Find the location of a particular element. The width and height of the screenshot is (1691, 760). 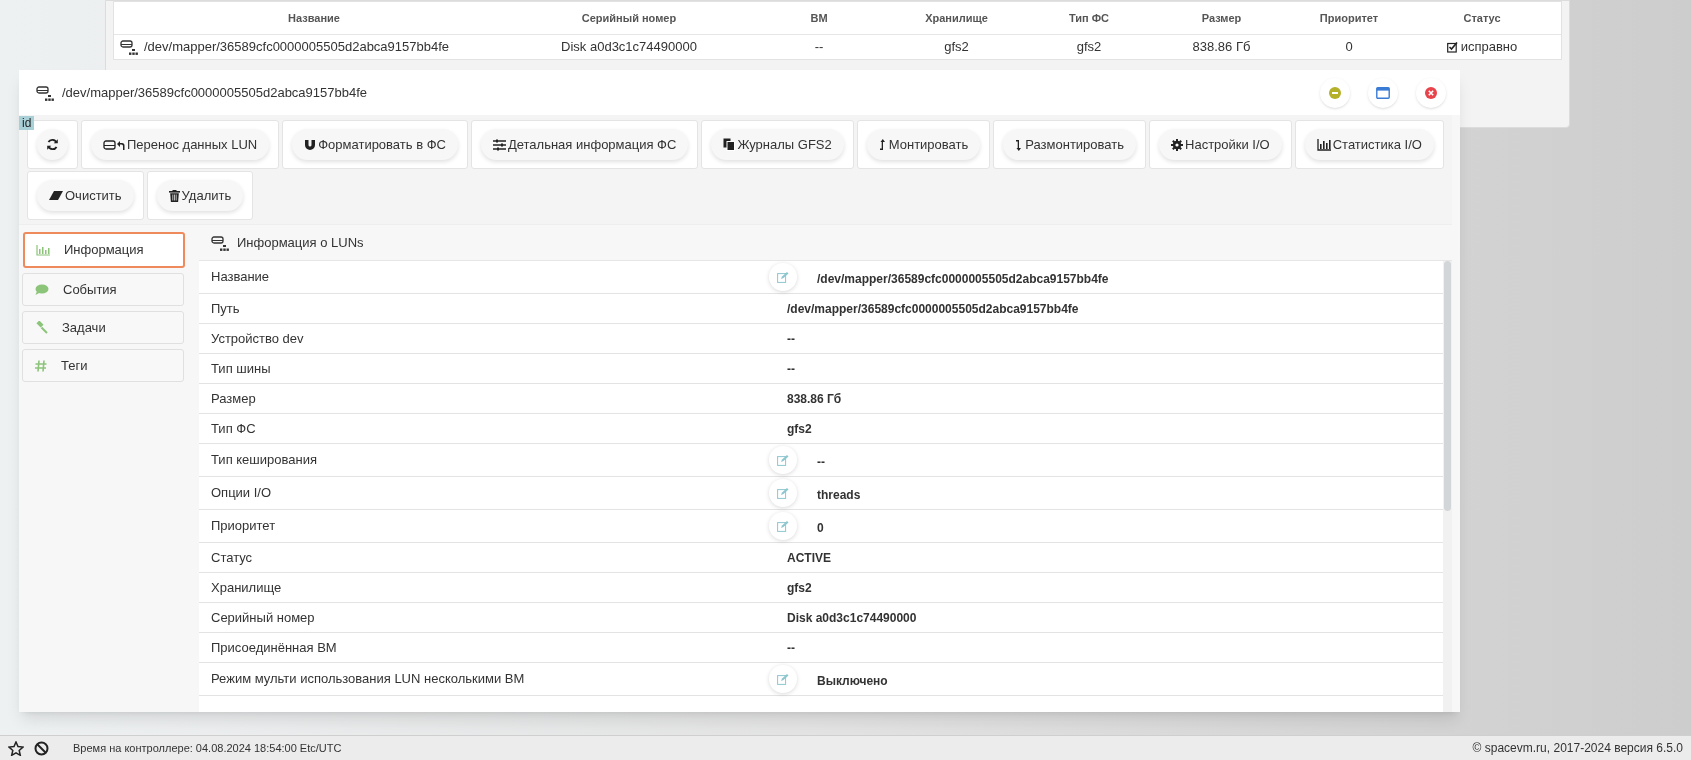

column-header: Серийный номер is located at coordinates (629, 18).